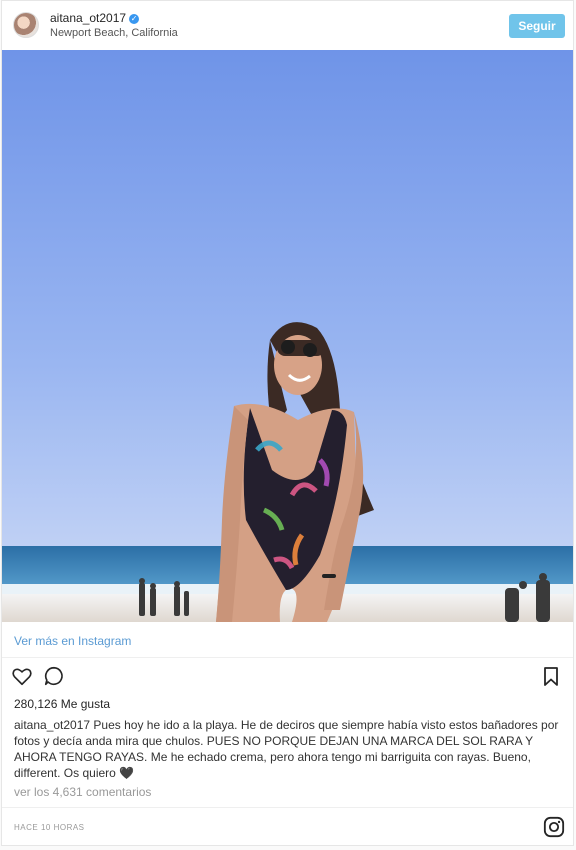 The width and height of the screenshot is (576, 850). Describe the element at coordinates (54, 678) in the screenshot. I see `comment-icon` at that location.